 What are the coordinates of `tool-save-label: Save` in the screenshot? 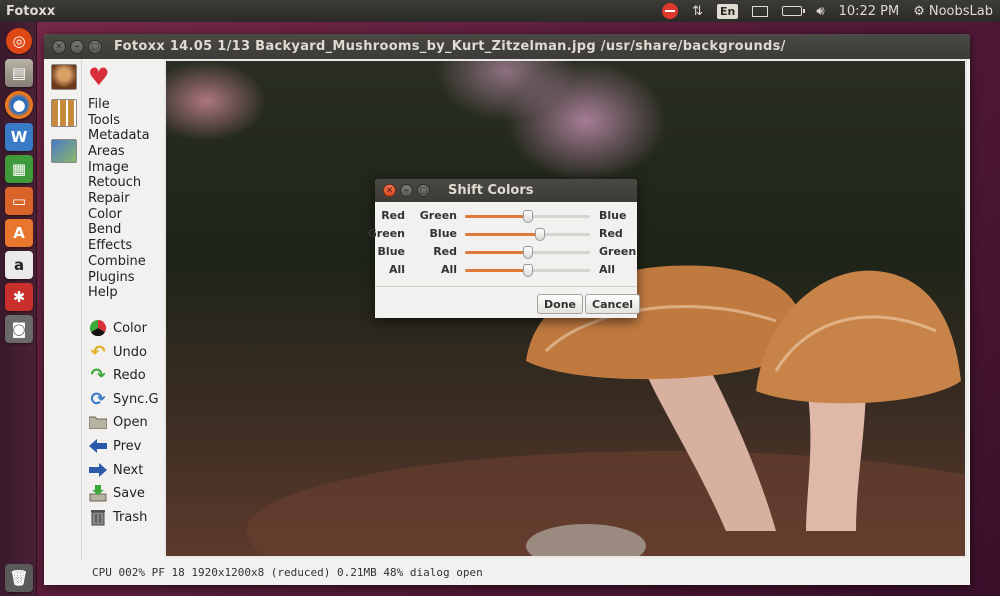 It's located at (129, 493).